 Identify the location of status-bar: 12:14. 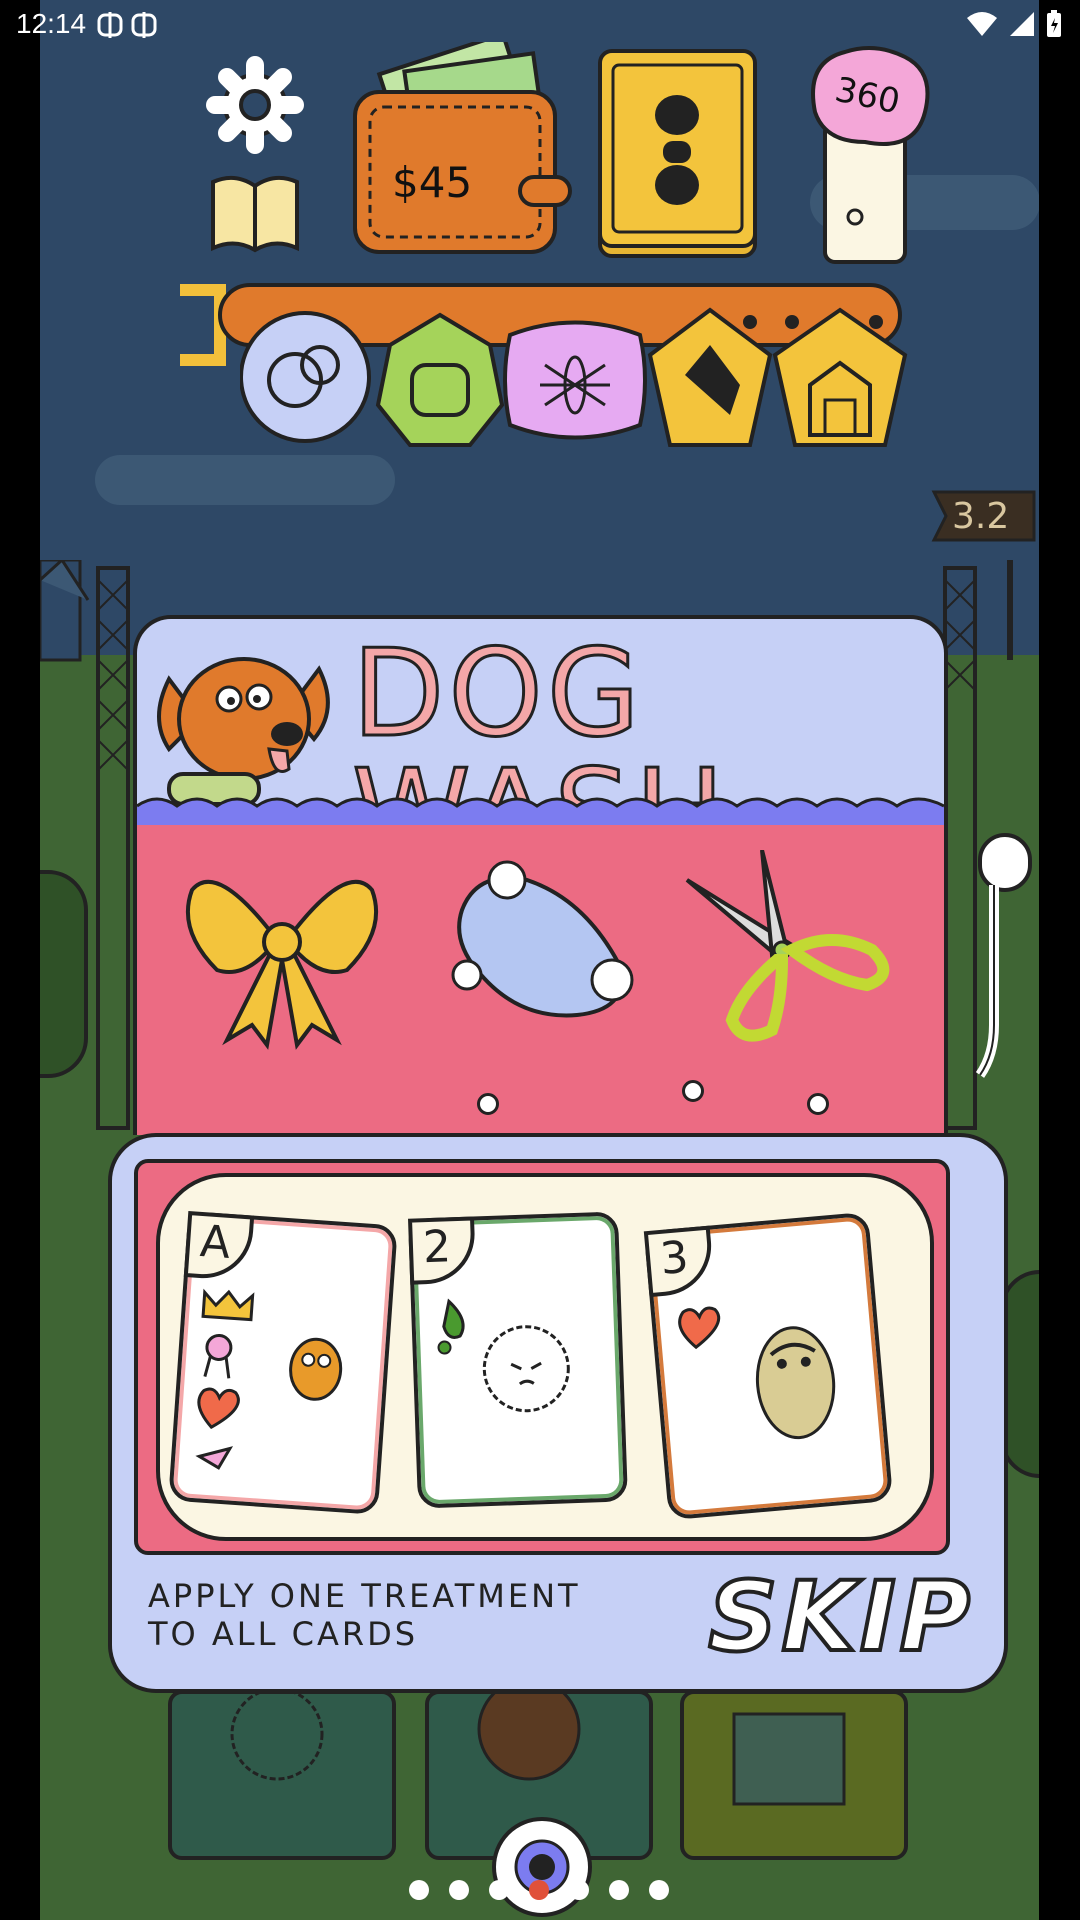
(540, 24).